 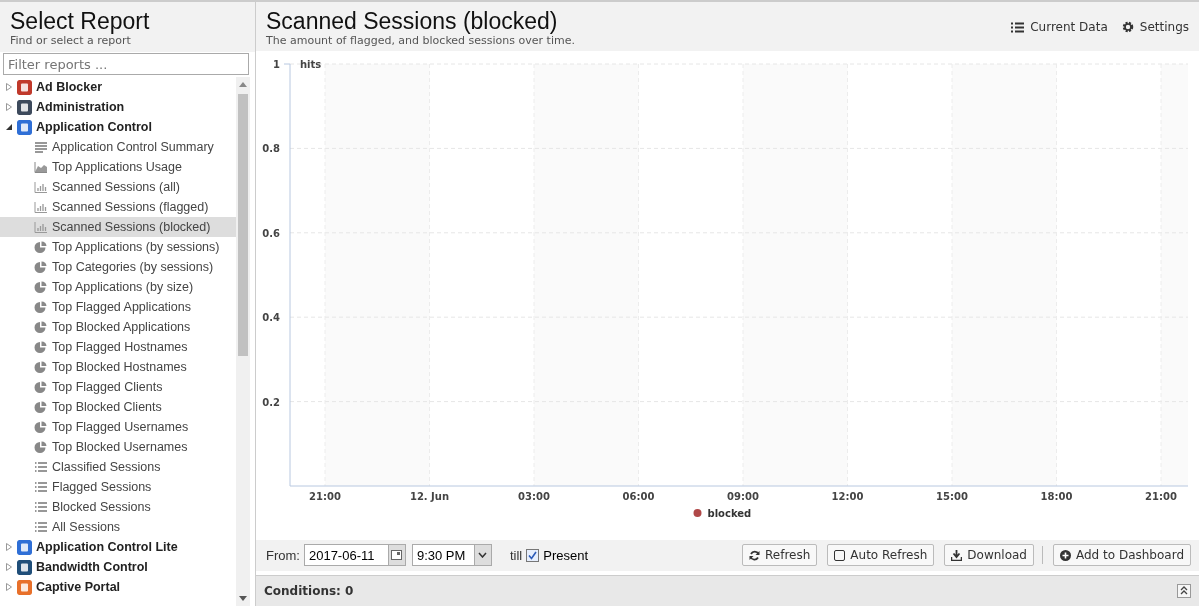 I want to click on report-item: Top Flagged Applications, so click(x=118, y=307).